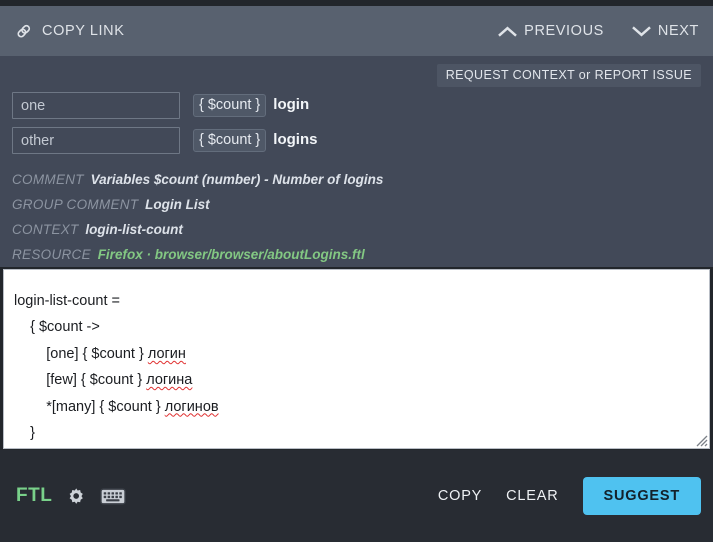  What do you see at coordinates (678, 31) in the screenshot?
I see `next-label: NEXT` at bounding box center [678, 31].